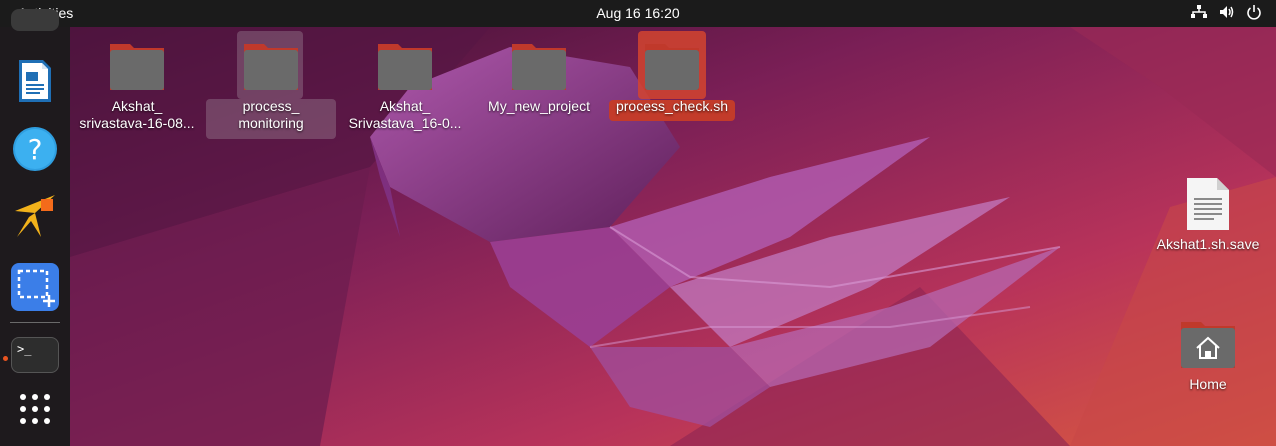  Describe the element at coordinates (35, 411) in the screenshot. I see `show-apps-icon` at that location.